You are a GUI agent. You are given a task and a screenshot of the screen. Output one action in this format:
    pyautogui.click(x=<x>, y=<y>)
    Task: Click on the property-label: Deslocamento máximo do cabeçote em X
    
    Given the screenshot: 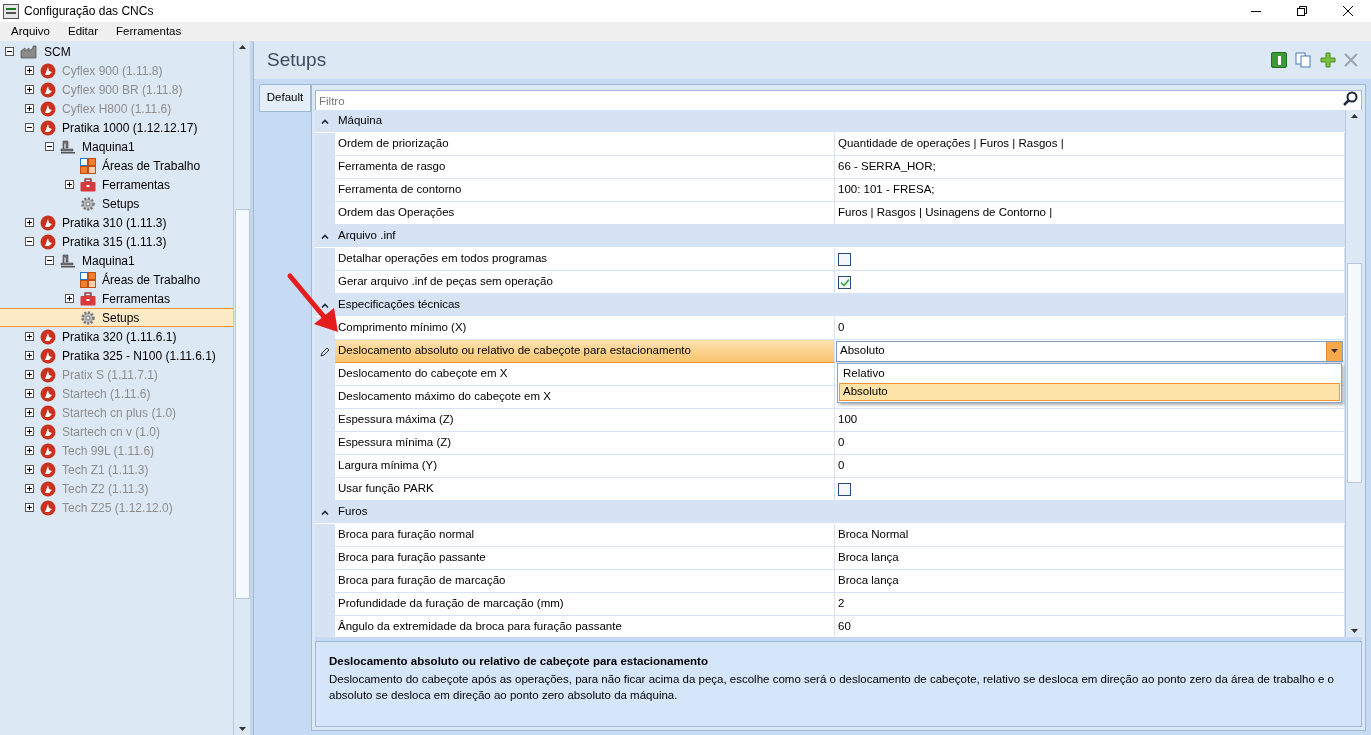 What is the action you would take?
    pyautogui.click(x=585, y=397)
    